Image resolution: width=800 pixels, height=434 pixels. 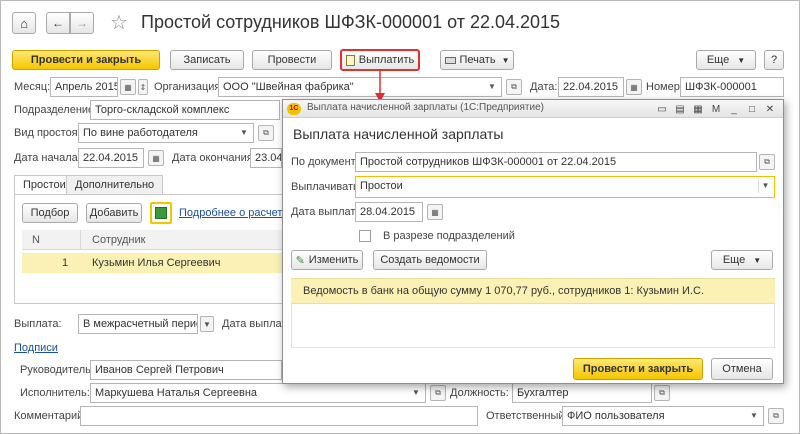 I want to click on post-and-close-button: Провести и закрыть, so click(x=86, y=60).